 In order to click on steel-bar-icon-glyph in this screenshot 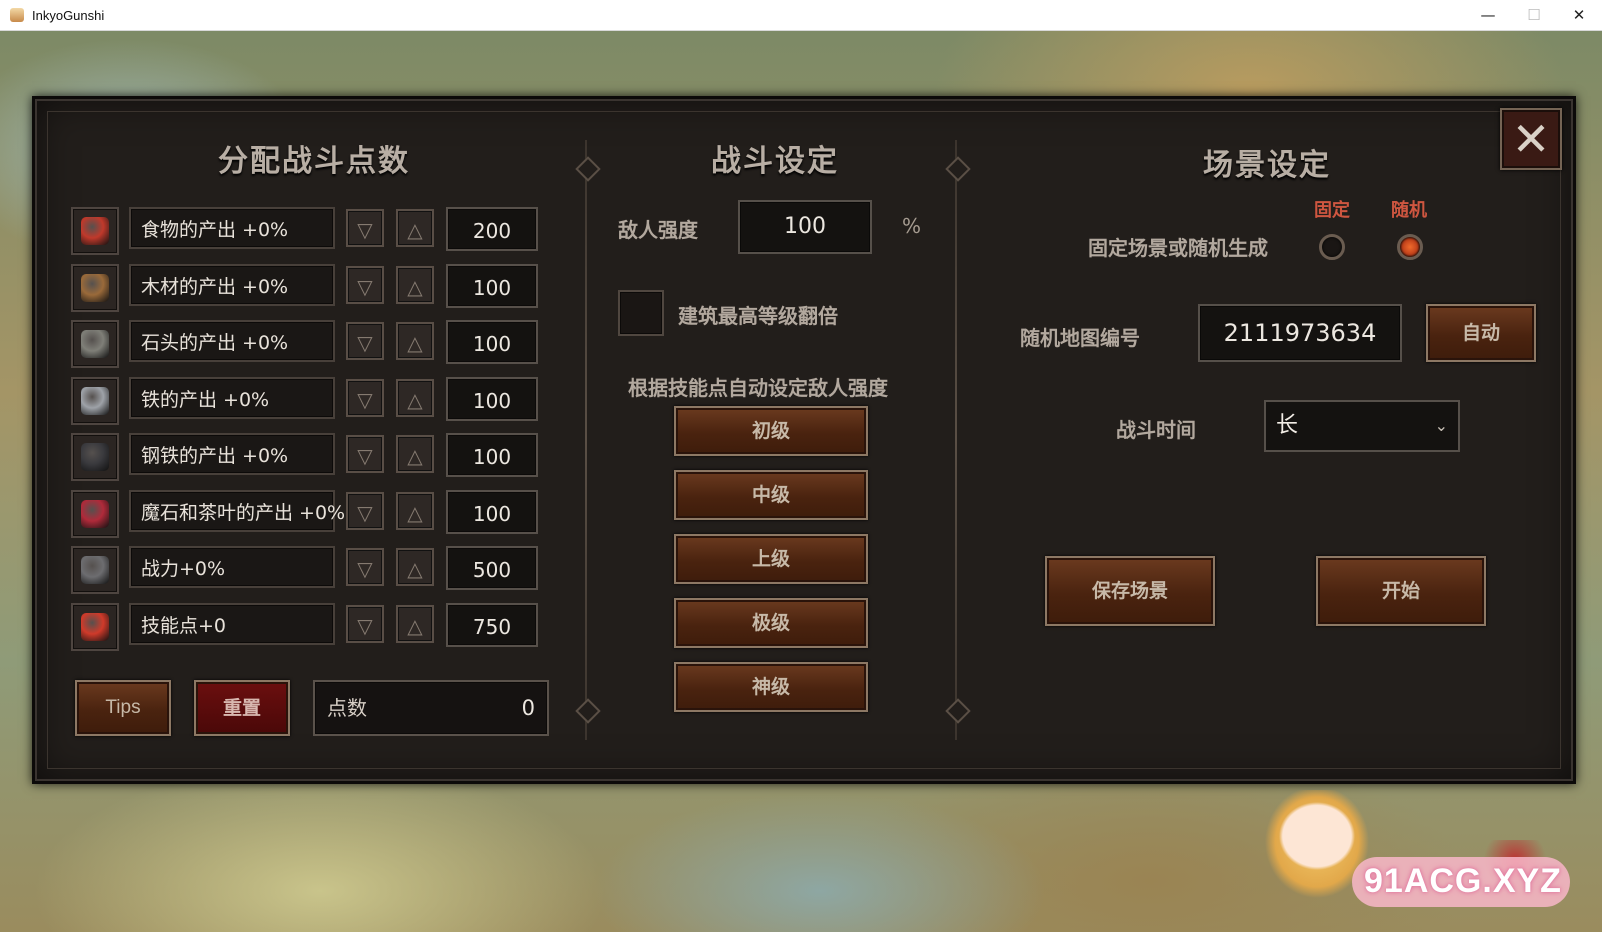, I will do `click(95, 457)`.